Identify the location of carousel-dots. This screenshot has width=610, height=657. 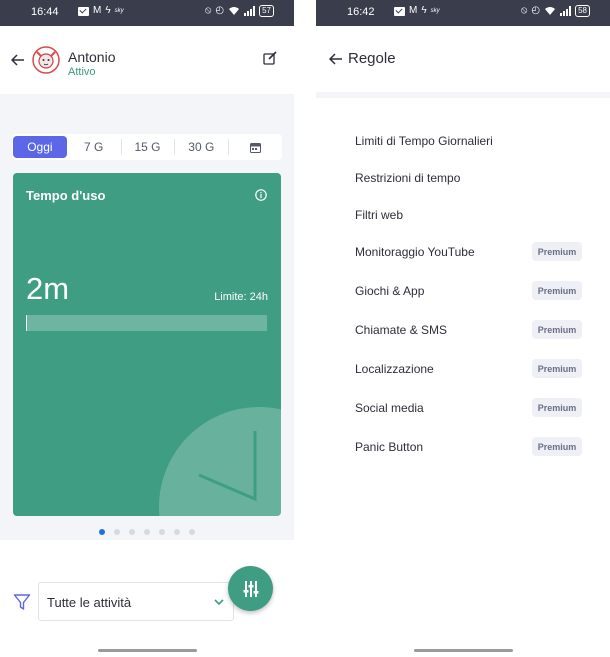
(147, 532).